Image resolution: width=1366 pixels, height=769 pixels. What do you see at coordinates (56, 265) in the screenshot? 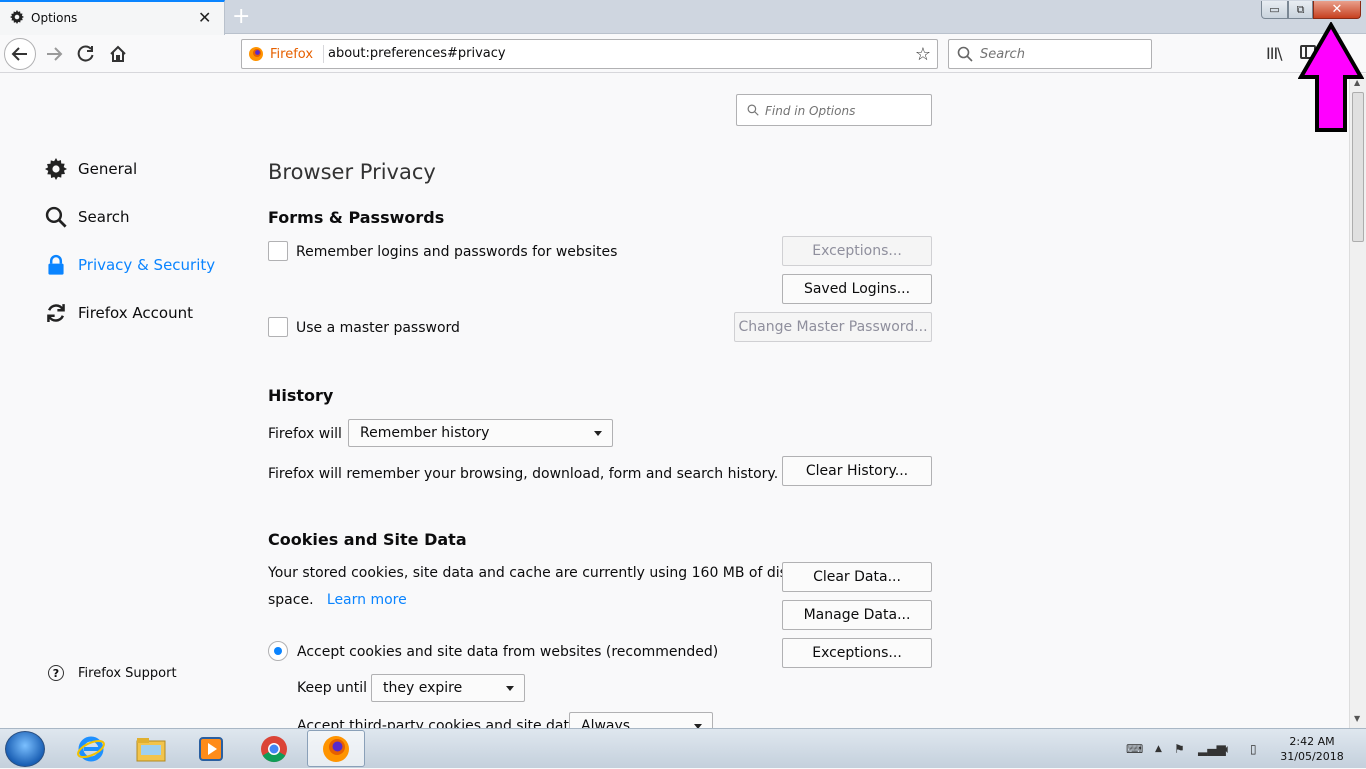
I see `lock-icon` at bounding box center [56, 265].